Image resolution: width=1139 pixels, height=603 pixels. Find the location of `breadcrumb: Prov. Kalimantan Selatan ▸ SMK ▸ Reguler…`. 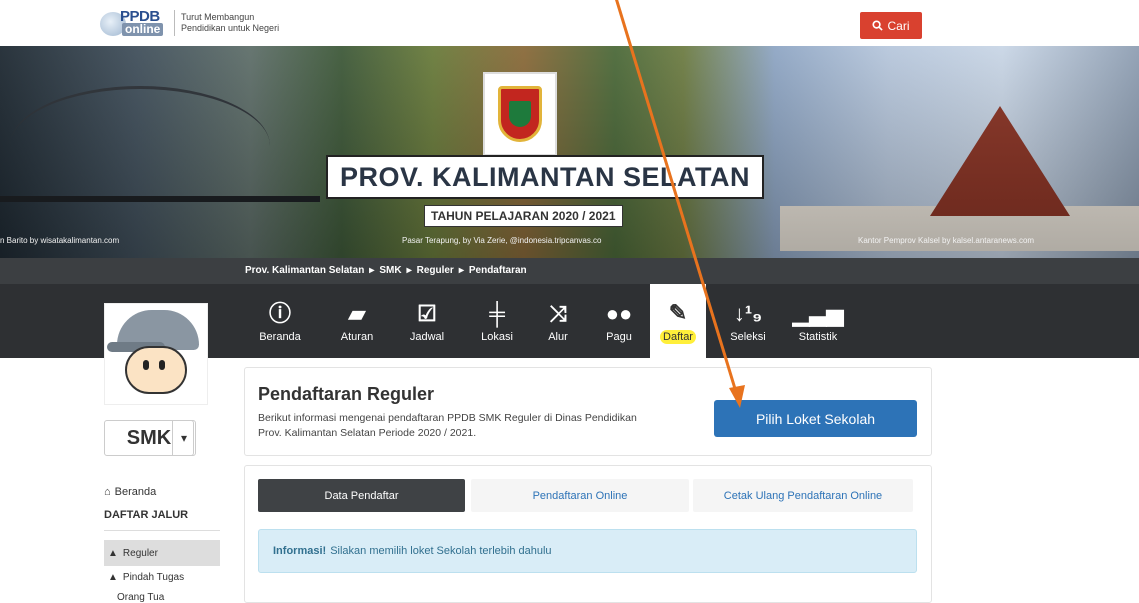

breadcrumb: Prov. Kalimantan Selatan ▸ SMK ▸ Reguler… is located at coordinates (569, 271).